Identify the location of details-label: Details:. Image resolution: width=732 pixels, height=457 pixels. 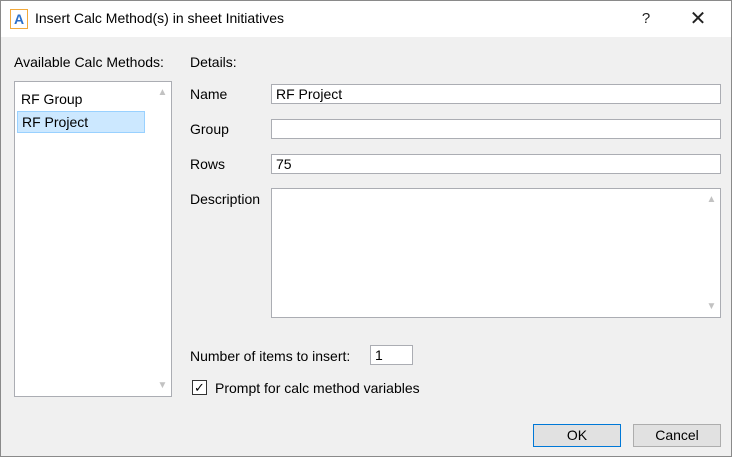
(213, 62).